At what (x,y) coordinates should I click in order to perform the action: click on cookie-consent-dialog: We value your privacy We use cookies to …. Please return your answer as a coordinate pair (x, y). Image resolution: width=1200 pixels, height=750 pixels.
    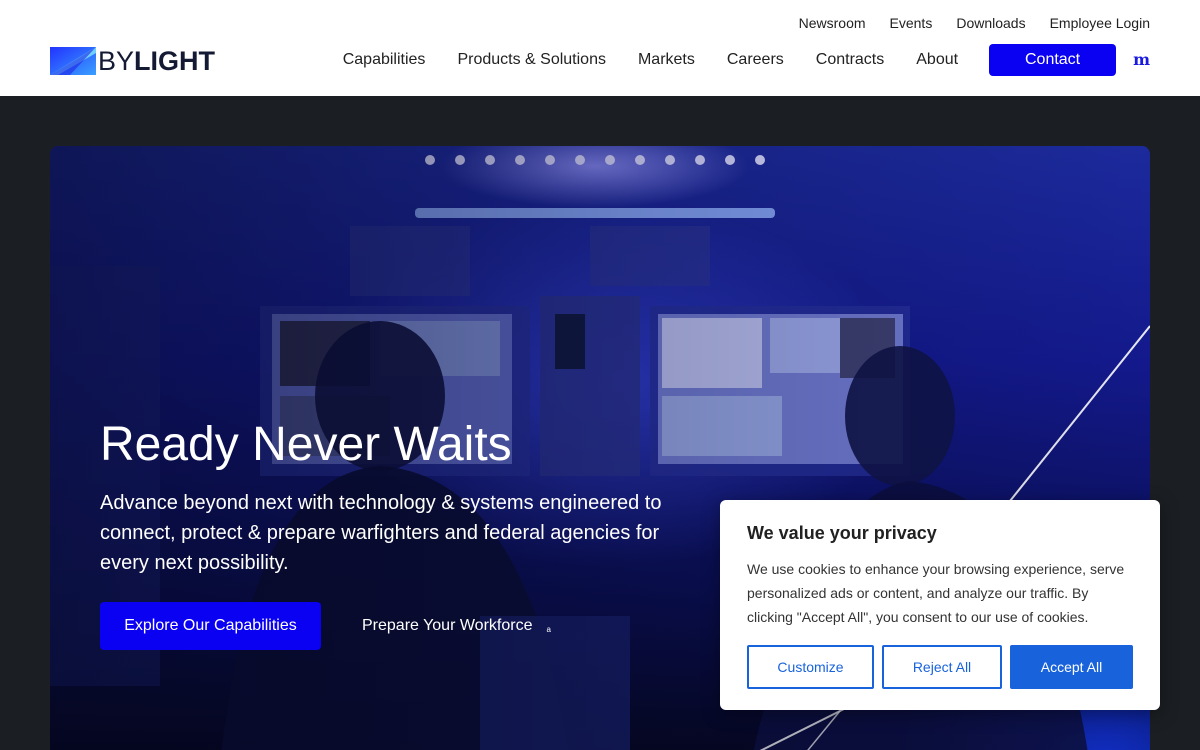
    Looking at the image, I should click on (940, 605).